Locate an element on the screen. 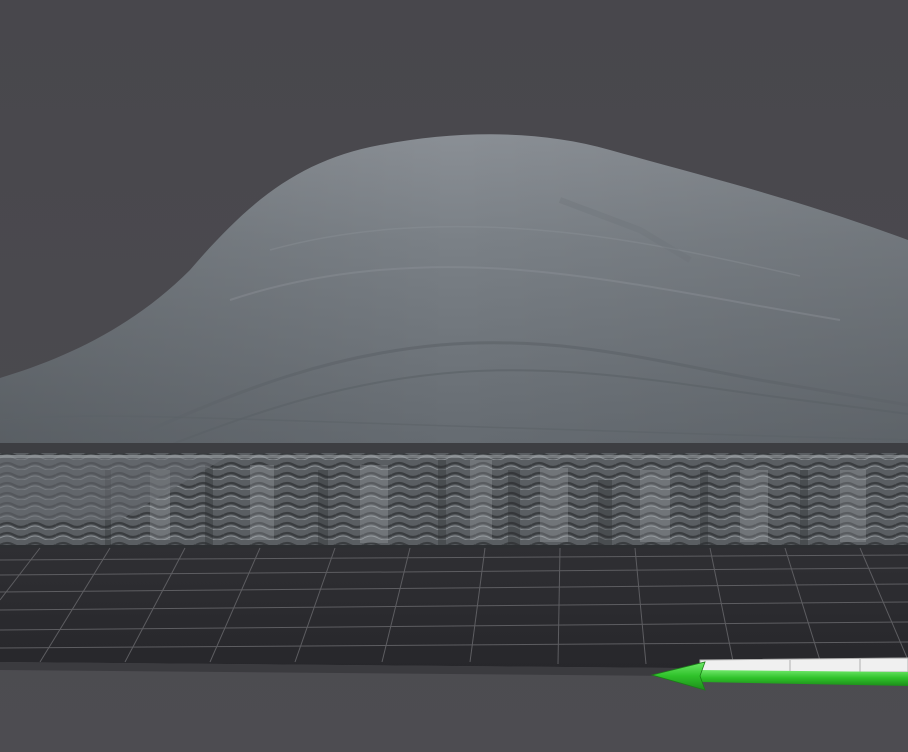 The width and height of the screenshot is (908, 752). y-axis-bar is located at coordinates (803, 665).